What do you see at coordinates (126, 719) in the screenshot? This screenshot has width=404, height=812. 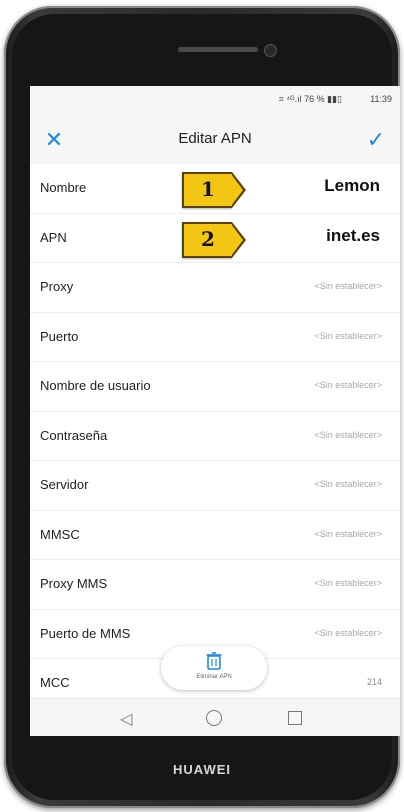 I see `back-icon: ◁` at bounding box center [126, 719].